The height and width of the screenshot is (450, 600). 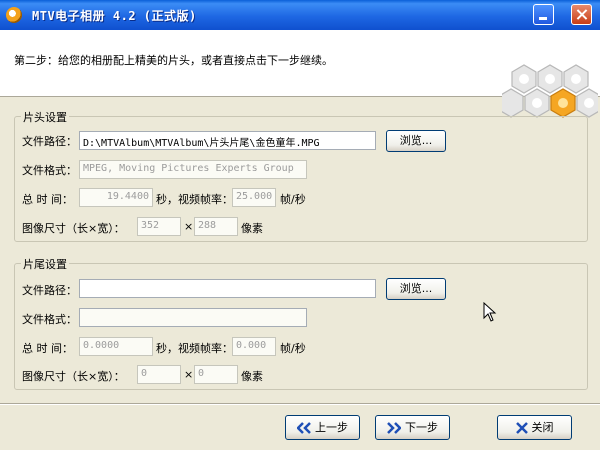 What do you see at coordinates (293, 348) in the screenshot?
I see `tail-fps-unit: 帧/秒` at bounding box center [293, 348].